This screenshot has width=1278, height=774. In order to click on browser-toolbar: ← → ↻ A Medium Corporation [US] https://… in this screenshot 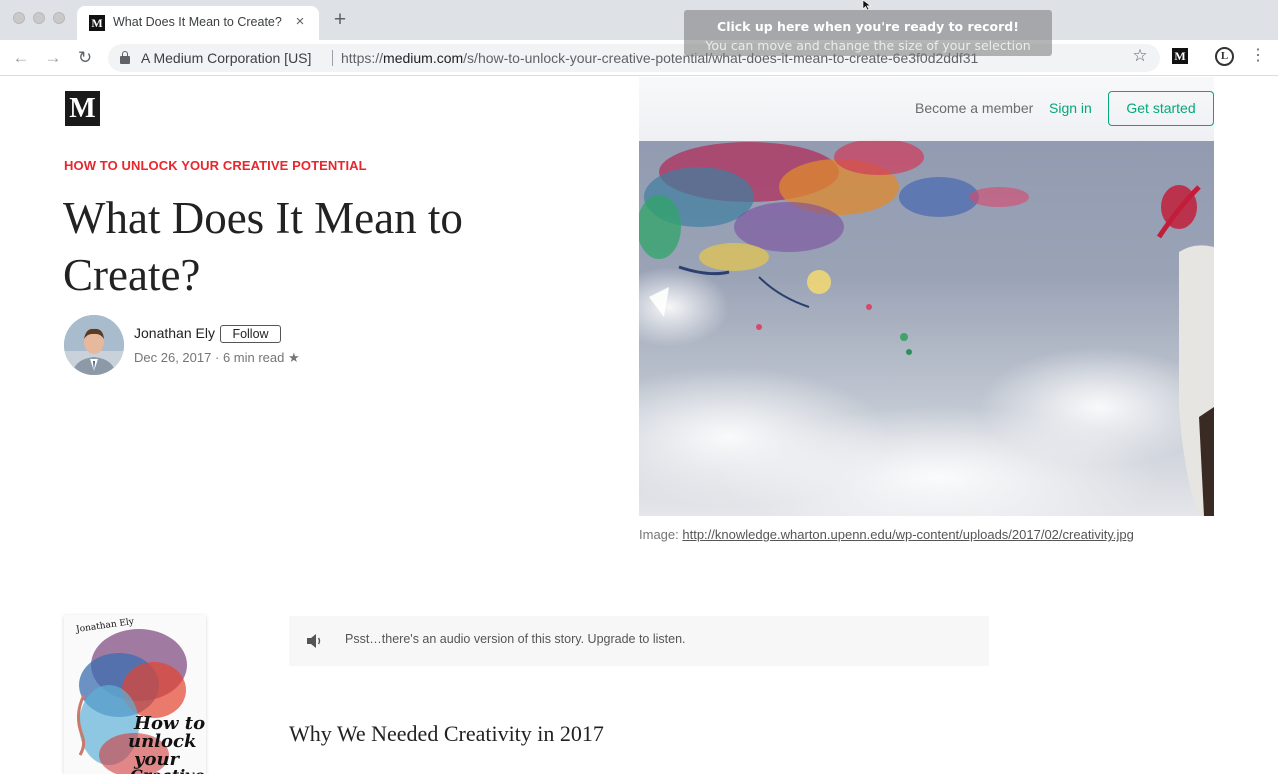, I will do `click(639, 58)`.